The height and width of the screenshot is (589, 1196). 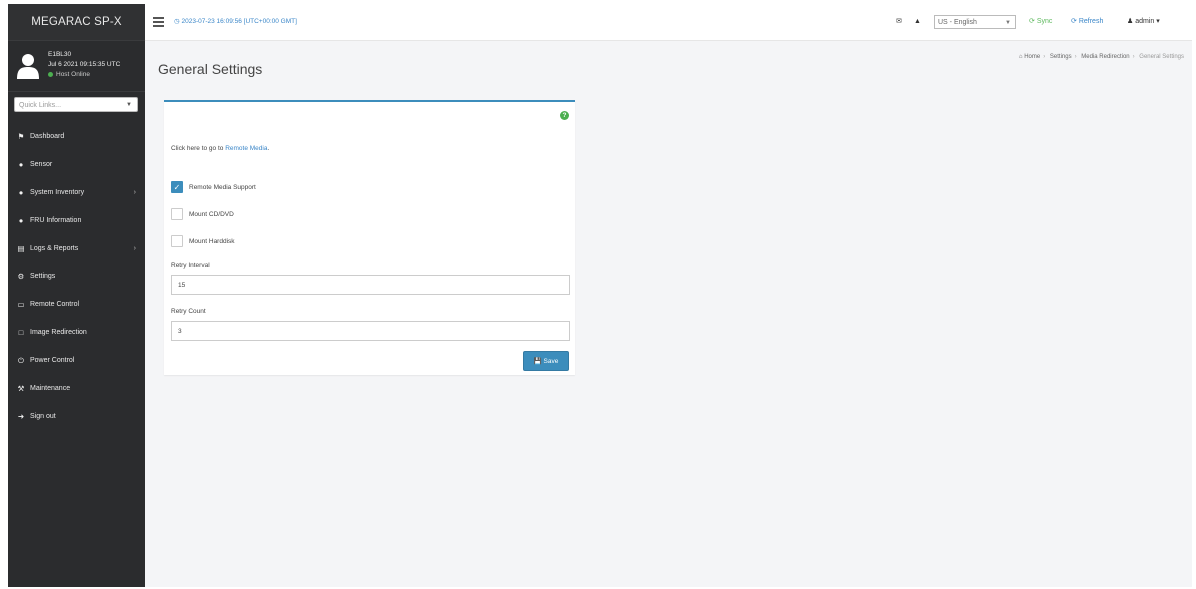 I want to click on sidebar-item-settings: ⚙ Settings, so click(x=76, y=277).